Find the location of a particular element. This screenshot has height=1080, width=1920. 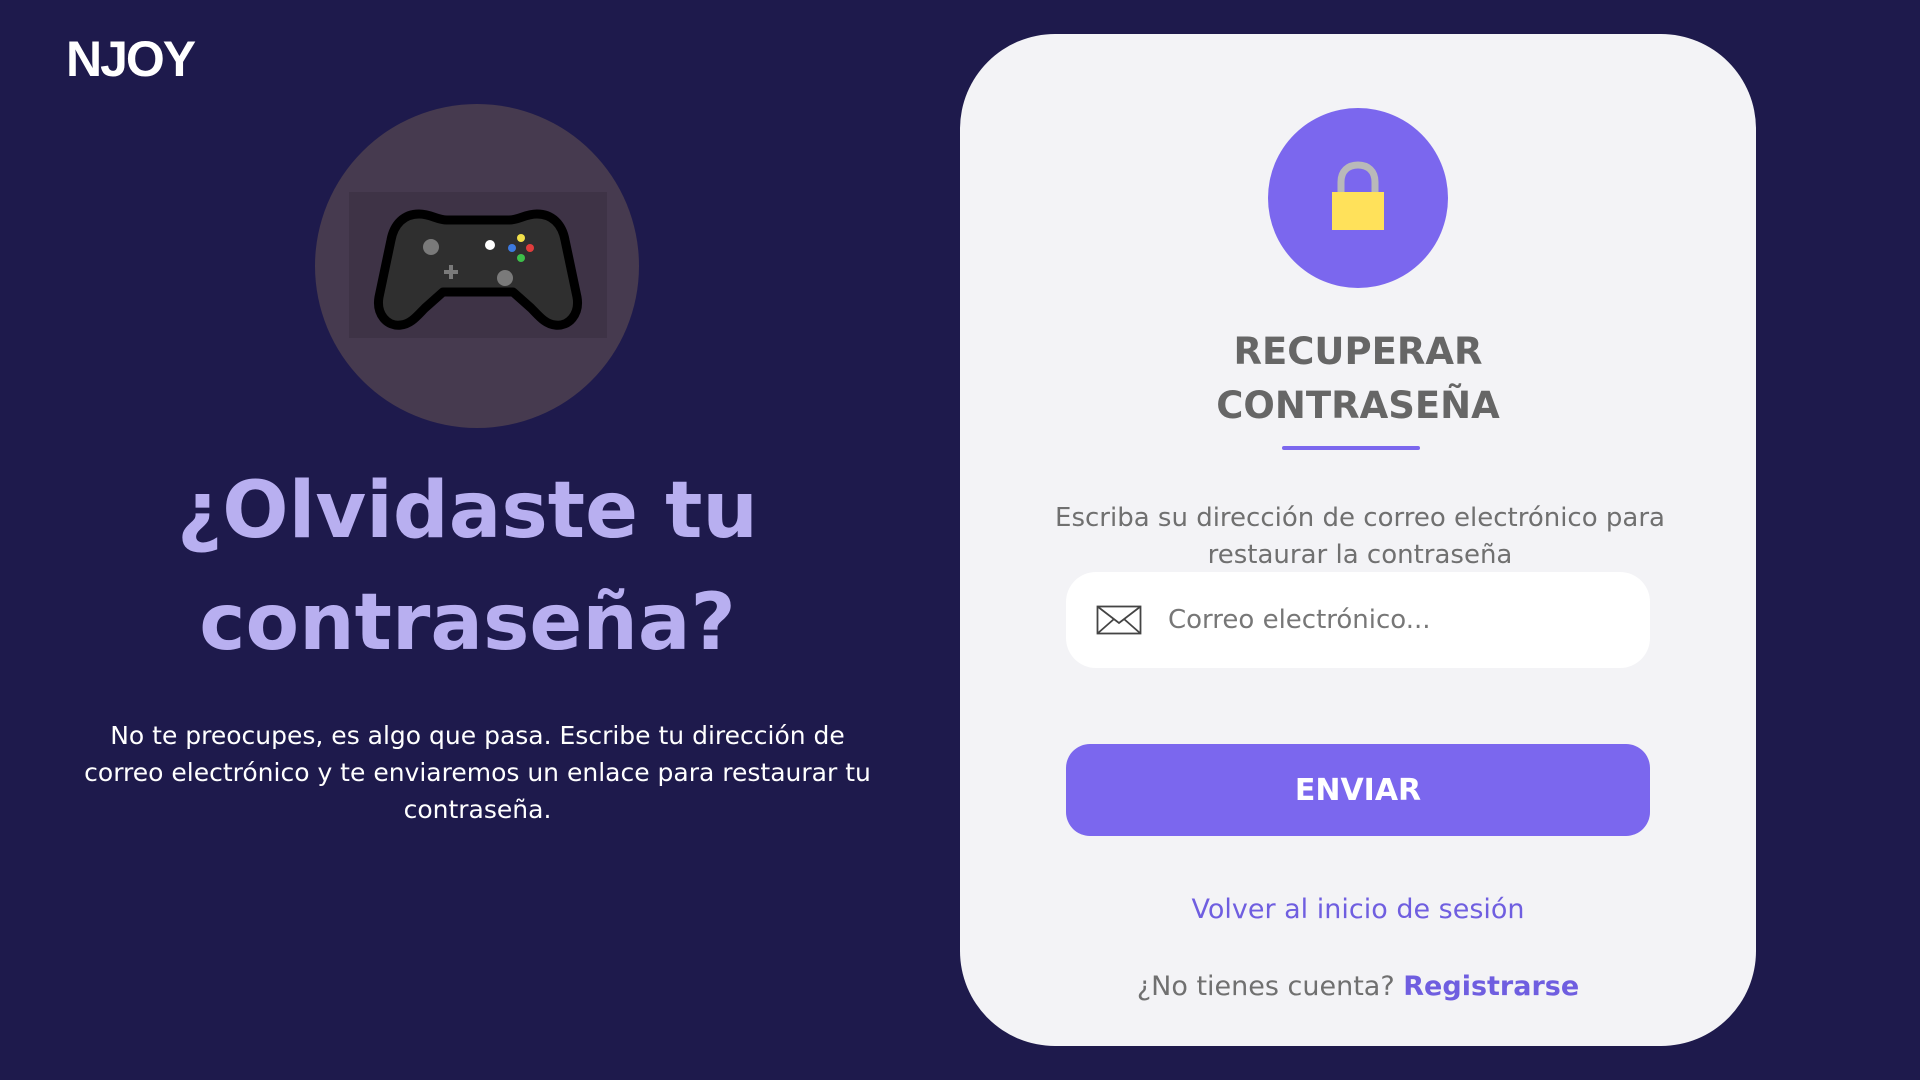

card-title: RECUPERAR CONTRASEÑA is located at coordinates (1358, 379).